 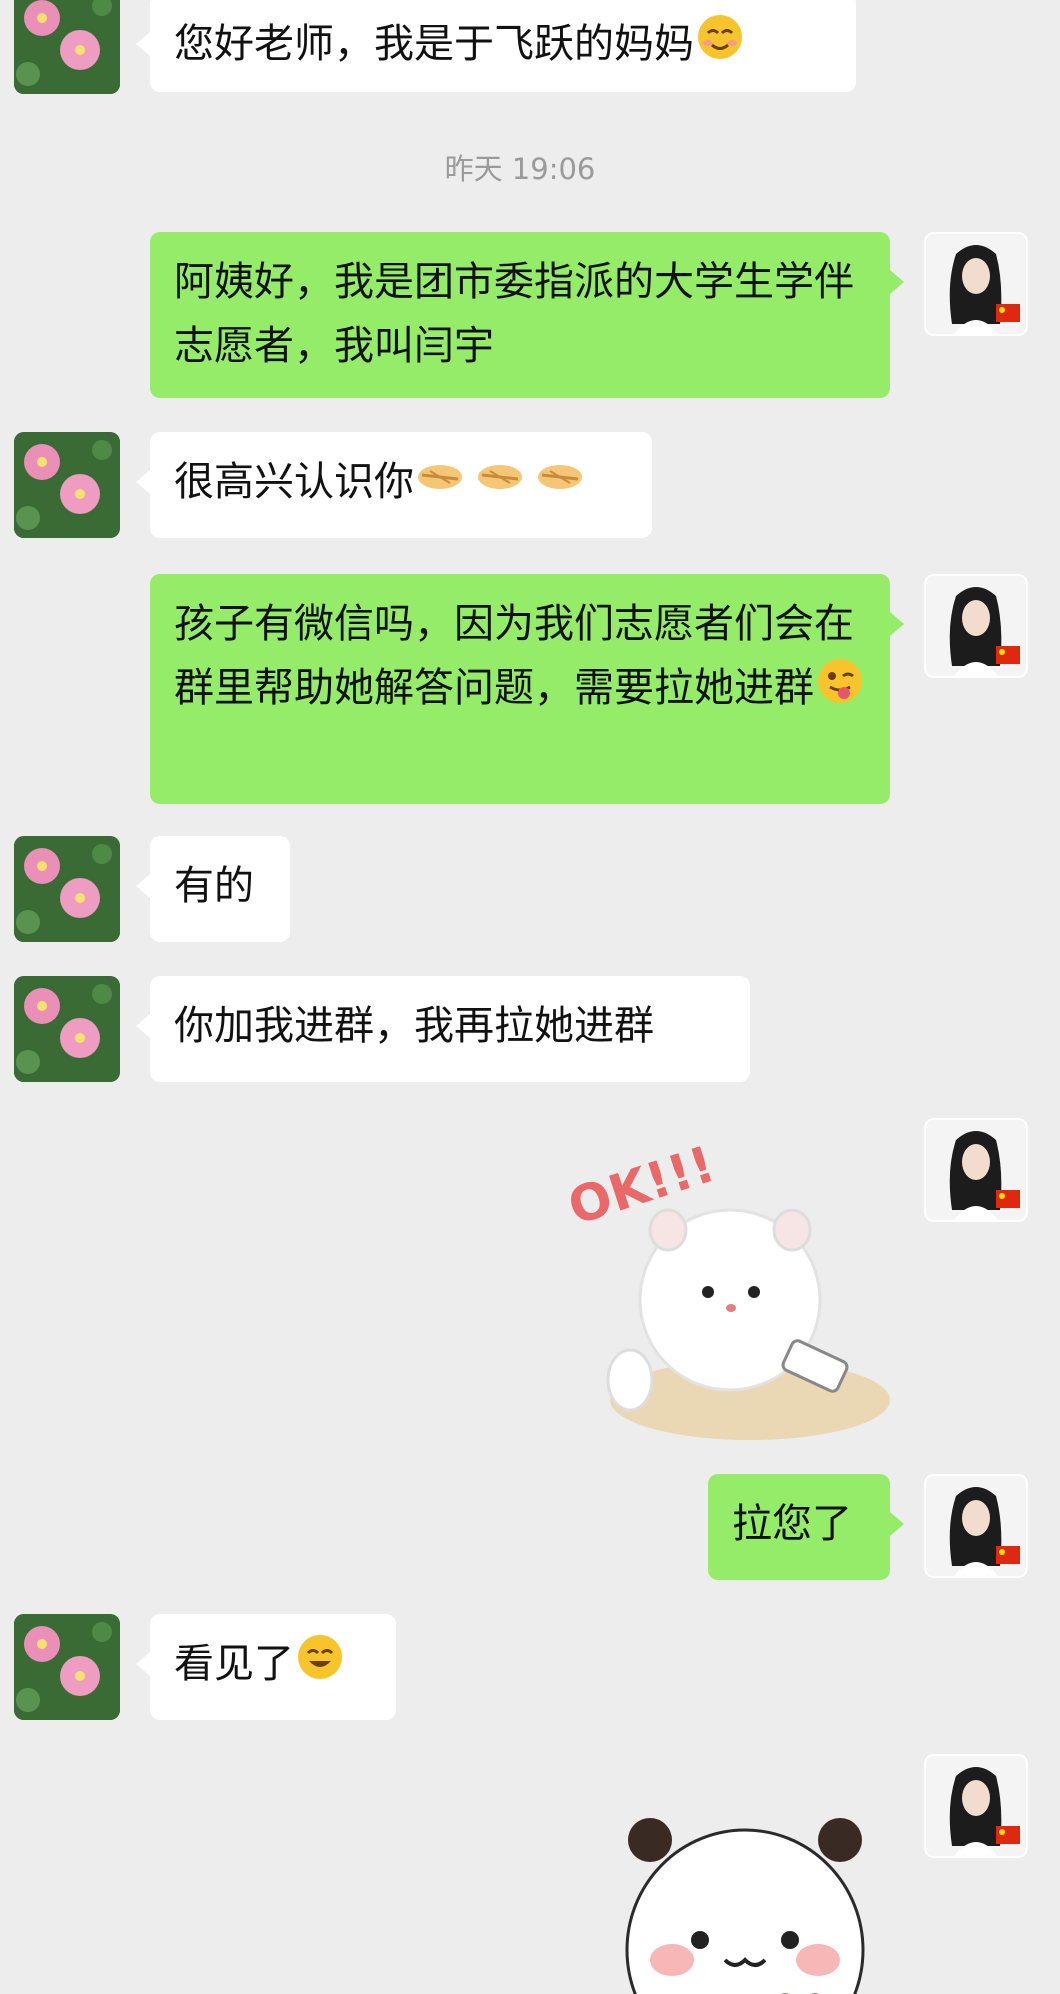 I want to click on message-bubble-incoming: 你加我进群，我再拉她进群, so click(x=443, y=1029).